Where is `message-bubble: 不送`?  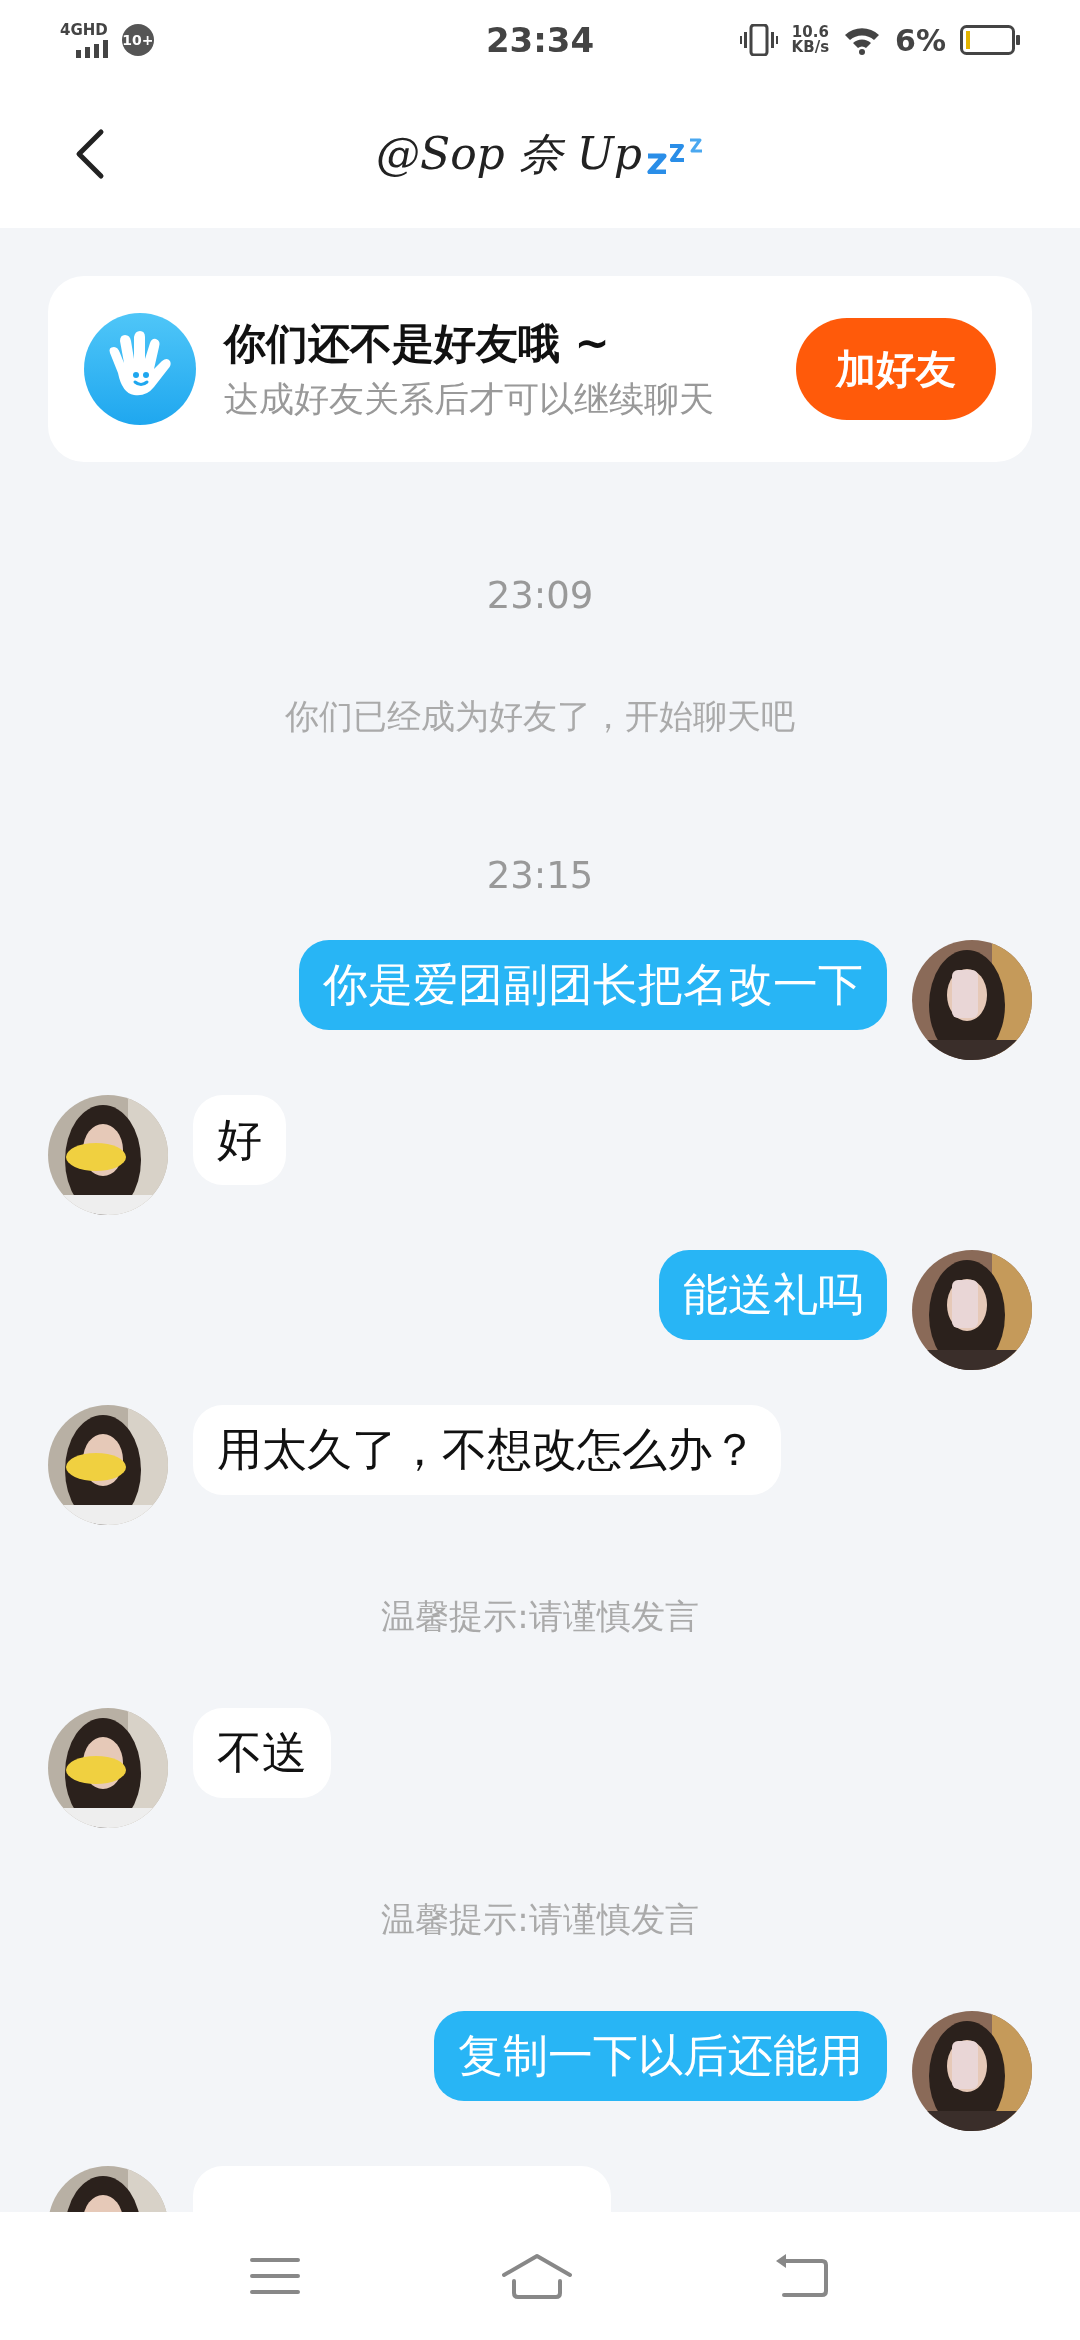 message-bubble: 不送 is located at coordinates (262, 1753).